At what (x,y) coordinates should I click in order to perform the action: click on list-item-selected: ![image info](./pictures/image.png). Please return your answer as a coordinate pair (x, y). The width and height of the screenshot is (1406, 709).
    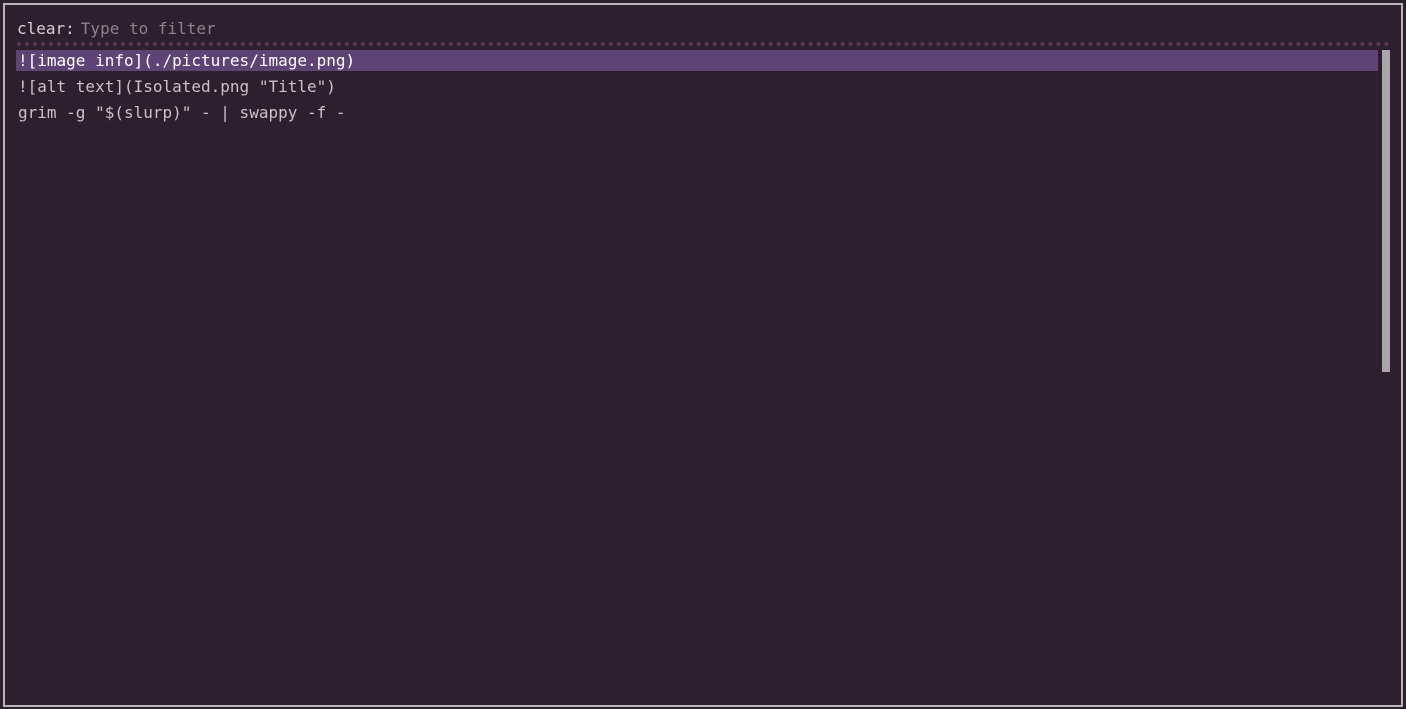
    Looking at the image, I should click on (697, 60).